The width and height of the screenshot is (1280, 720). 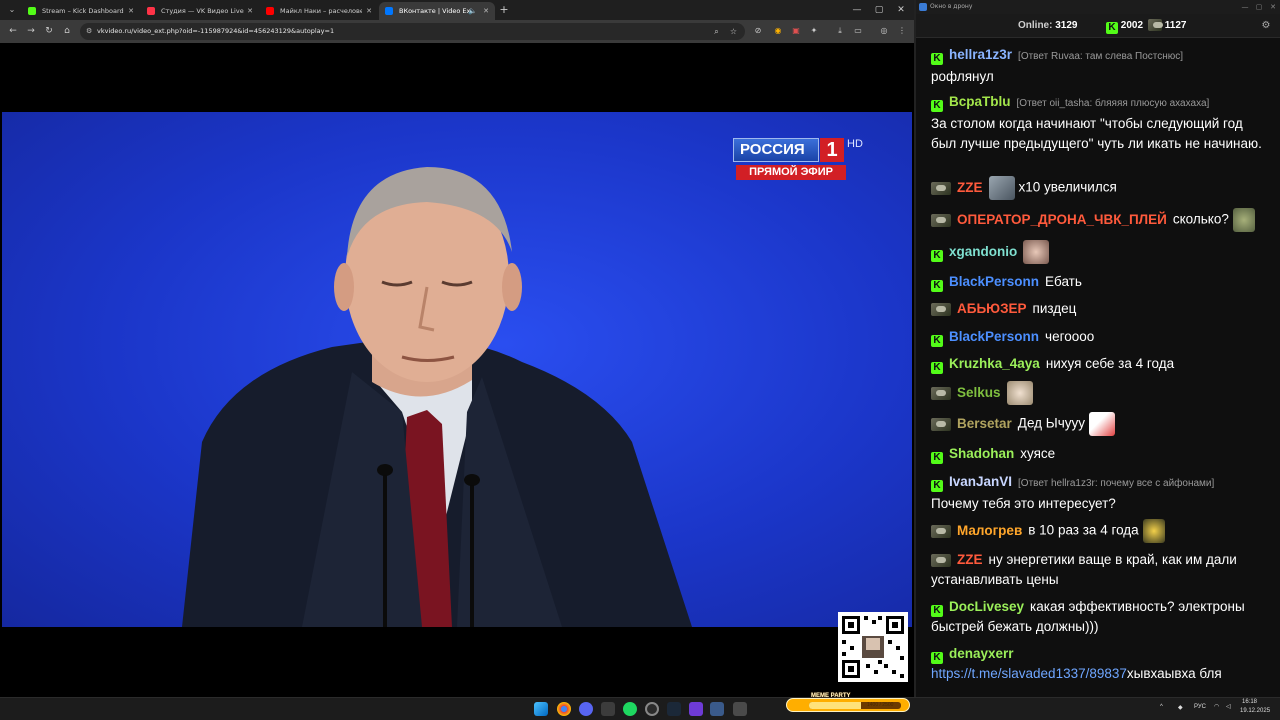 I want to click on reload-button: ↻, so click(x=49, y=31).